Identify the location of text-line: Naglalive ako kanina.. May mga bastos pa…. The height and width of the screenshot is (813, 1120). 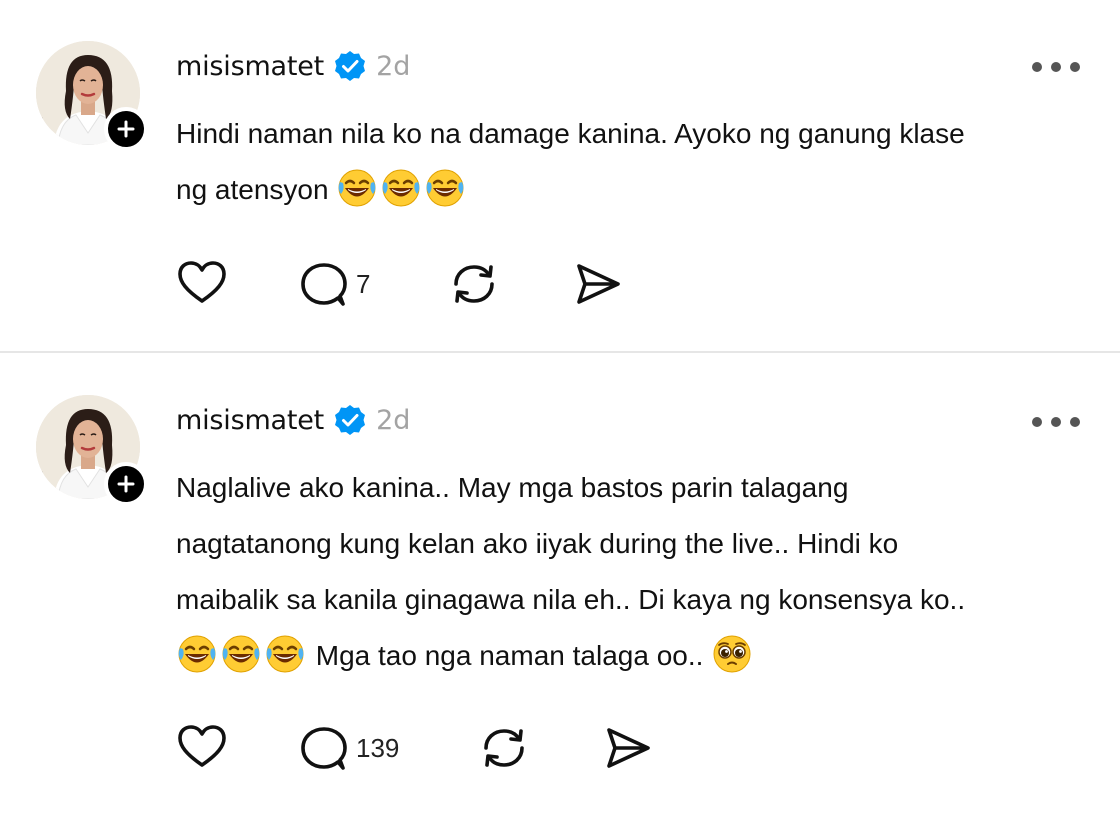
(512, 487).